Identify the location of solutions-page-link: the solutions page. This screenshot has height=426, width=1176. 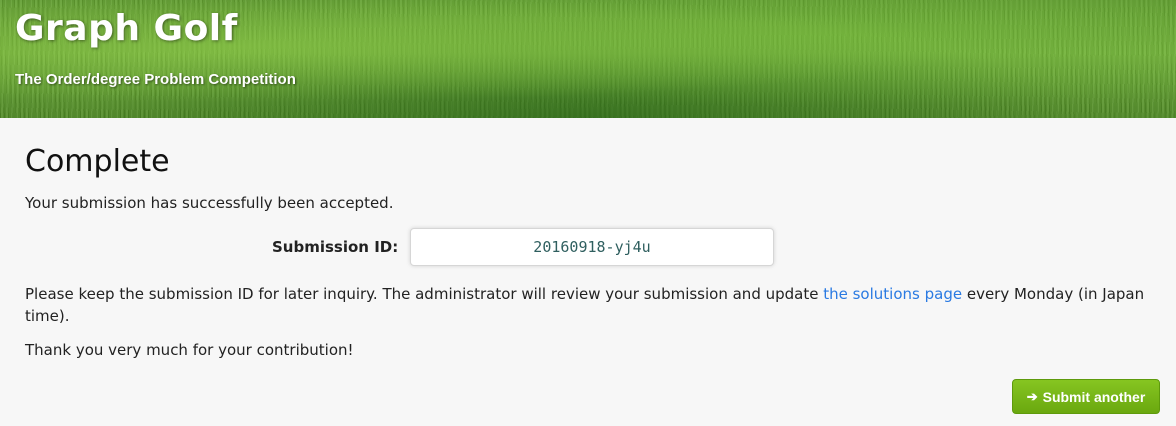
(892, 294).